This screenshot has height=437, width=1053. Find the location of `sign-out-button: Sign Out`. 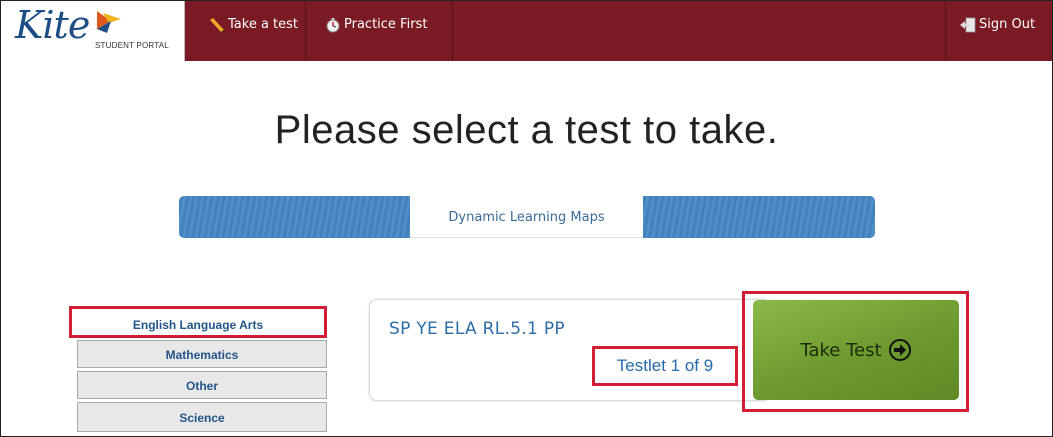

sign-out-button: Sign Out is located at coordinates (998, 31).